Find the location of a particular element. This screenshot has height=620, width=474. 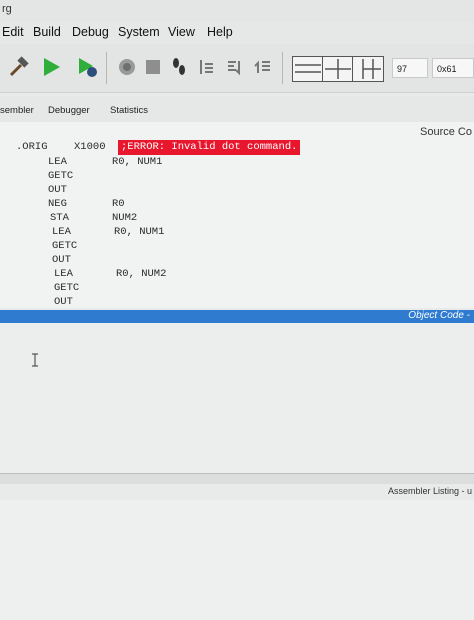

tab-debugger: Debugger is located at coordinates (69, 110).